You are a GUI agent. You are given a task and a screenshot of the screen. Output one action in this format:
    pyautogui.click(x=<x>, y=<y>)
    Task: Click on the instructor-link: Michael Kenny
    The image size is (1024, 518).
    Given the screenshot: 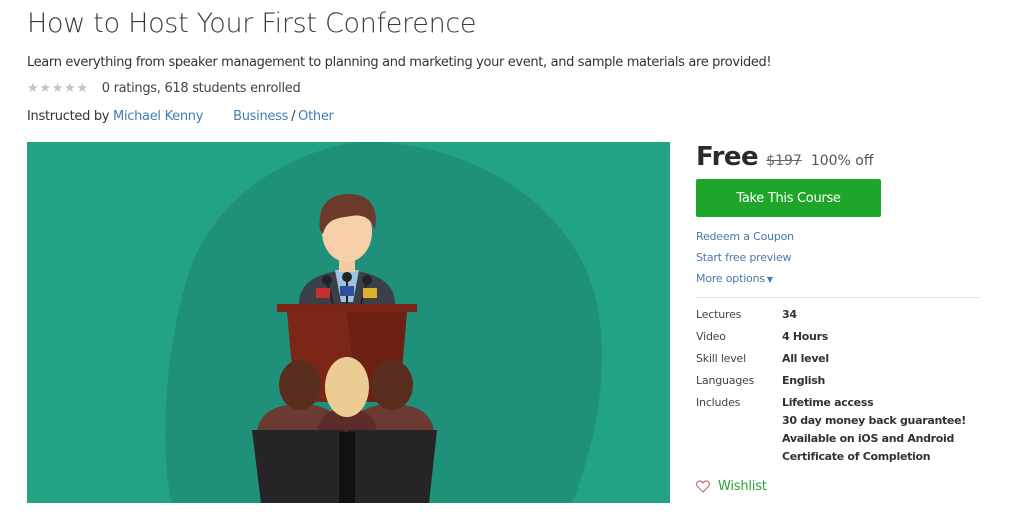 What is the action you would take?
    pyautogui.click(x=158, y=116)
    